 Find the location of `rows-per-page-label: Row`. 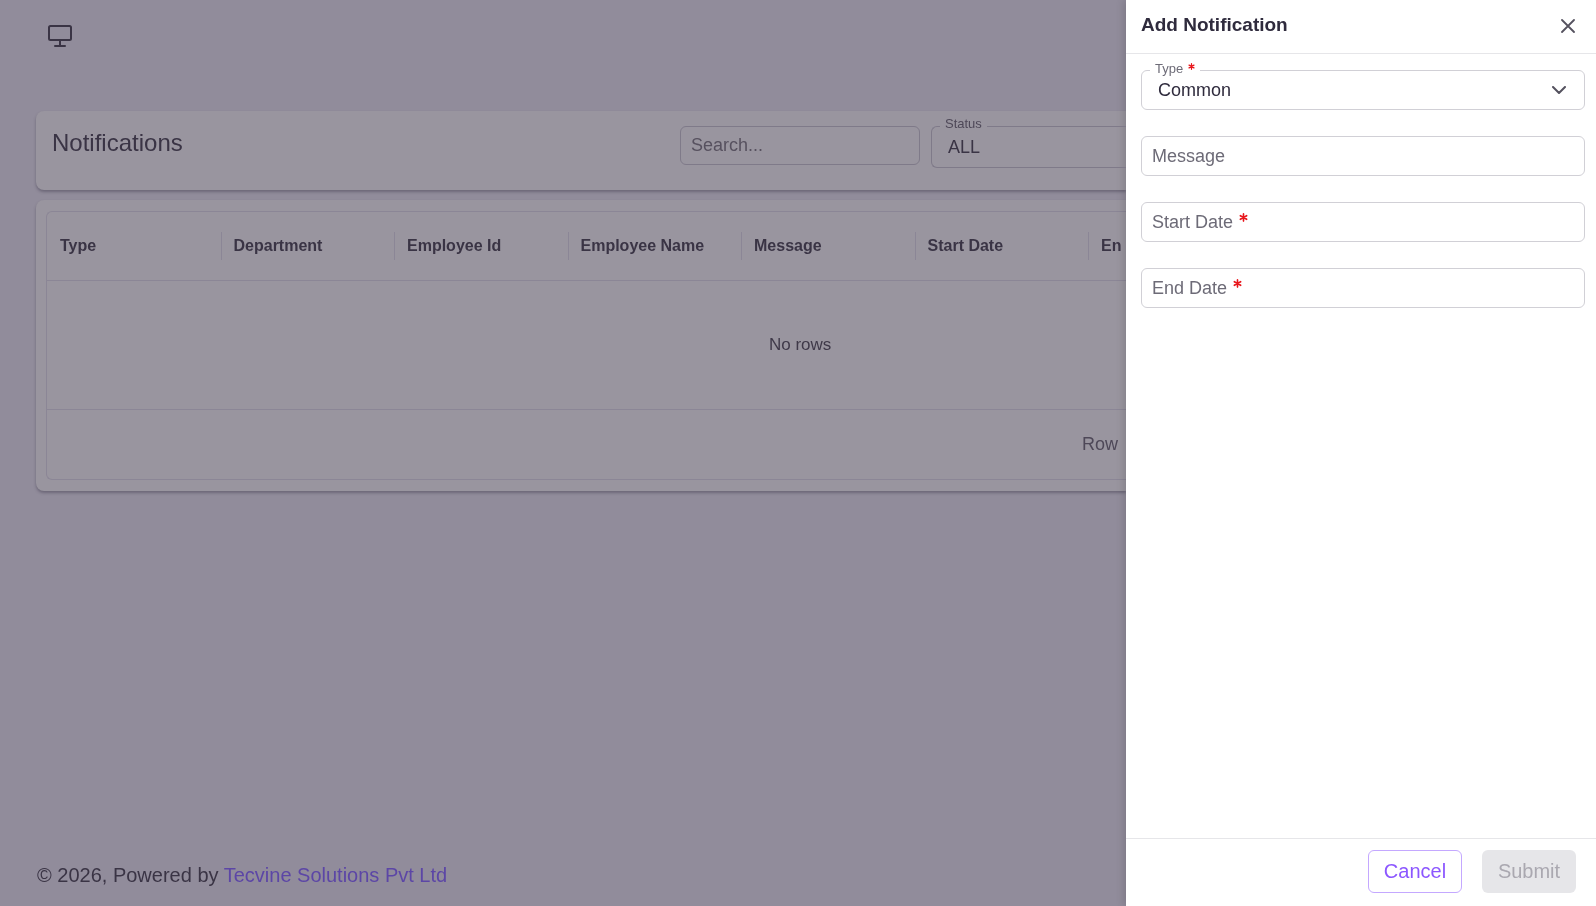

rows-per-page-label: Row is located at coordinates (1100, 444).